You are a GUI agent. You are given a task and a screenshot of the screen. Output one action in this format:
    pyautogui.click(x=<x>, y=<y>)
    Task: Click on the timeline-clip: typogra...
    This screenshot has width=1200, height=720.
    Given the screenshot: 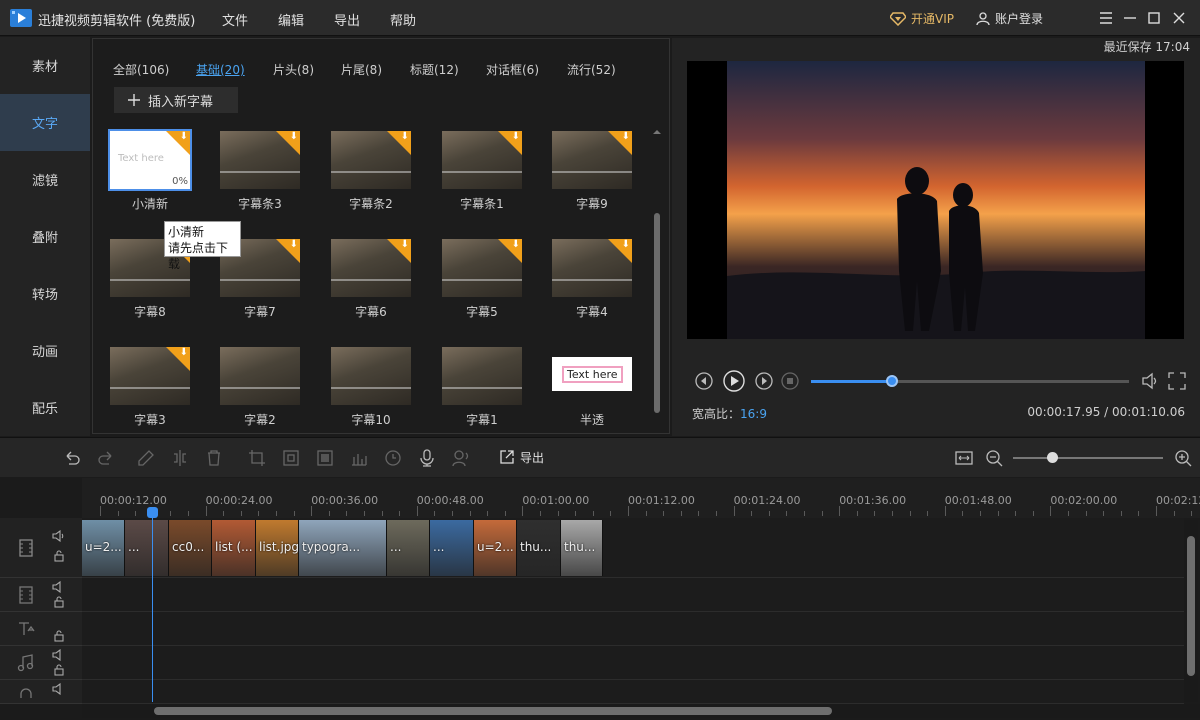 What is the action you would take?
    pyautogui.click(x=343, y=548)
    